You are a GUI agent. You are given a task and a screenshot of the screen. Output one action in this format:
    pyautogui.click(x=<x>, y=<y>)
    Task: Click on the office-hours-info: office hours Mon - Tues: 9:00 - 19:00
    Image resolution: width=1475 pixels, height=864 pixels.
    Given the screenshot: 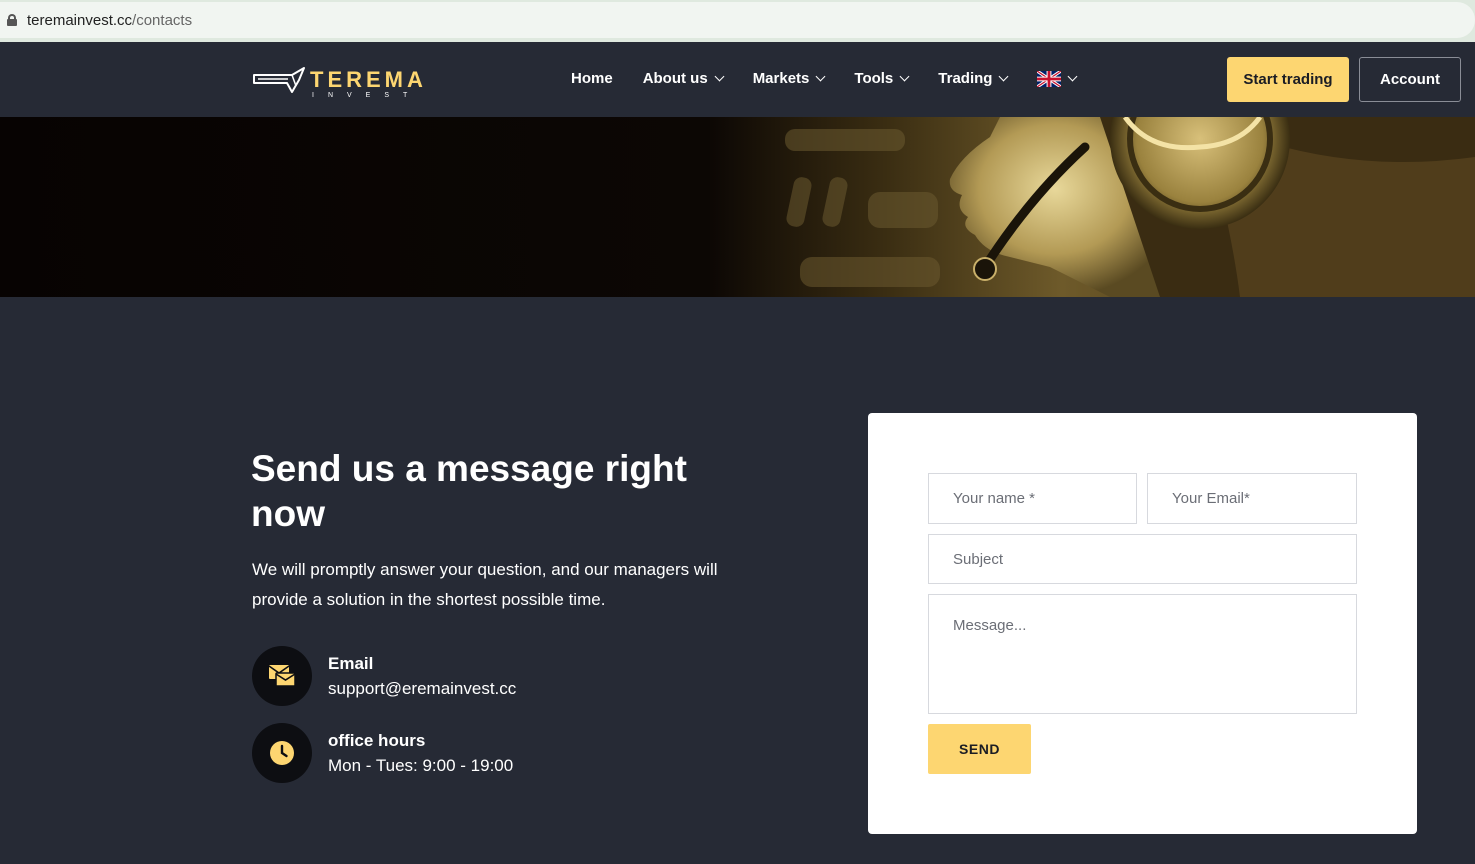 What is the action you would take?
    pyautogui.click(x=382, y=753)
    